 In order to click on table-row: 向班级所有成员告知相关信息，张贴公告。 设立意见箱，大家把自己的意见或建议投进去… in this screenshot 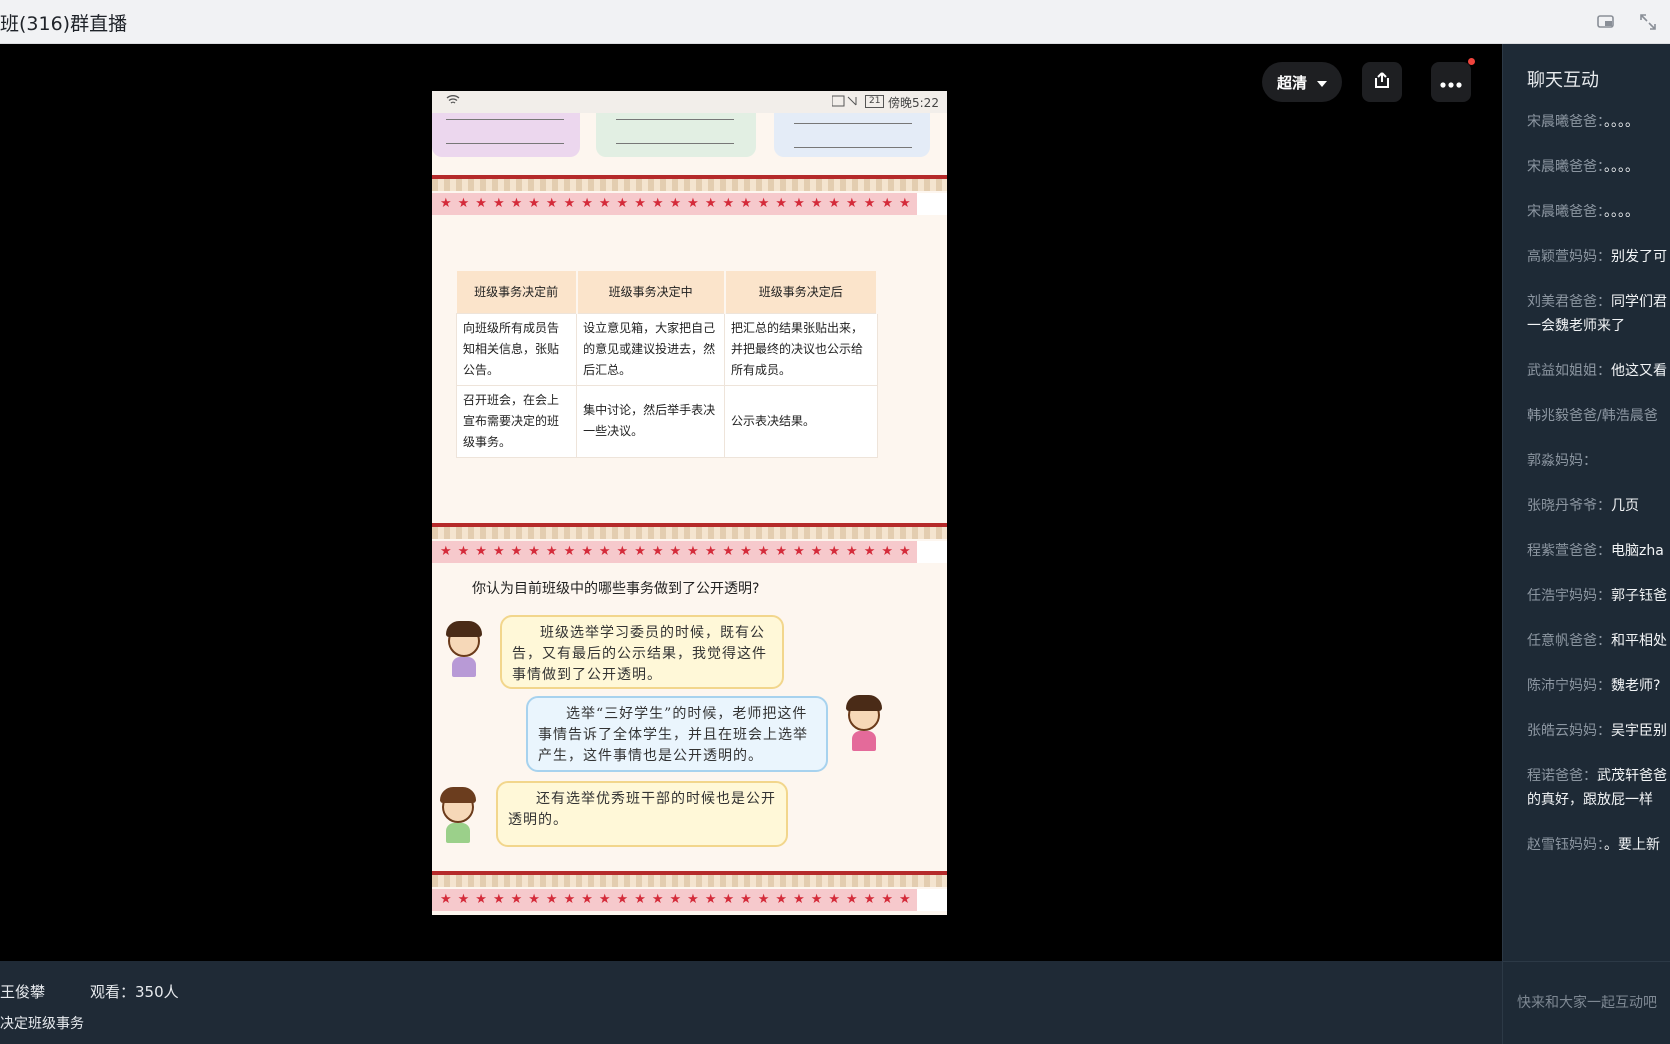, I will do `click(666, 349)`.